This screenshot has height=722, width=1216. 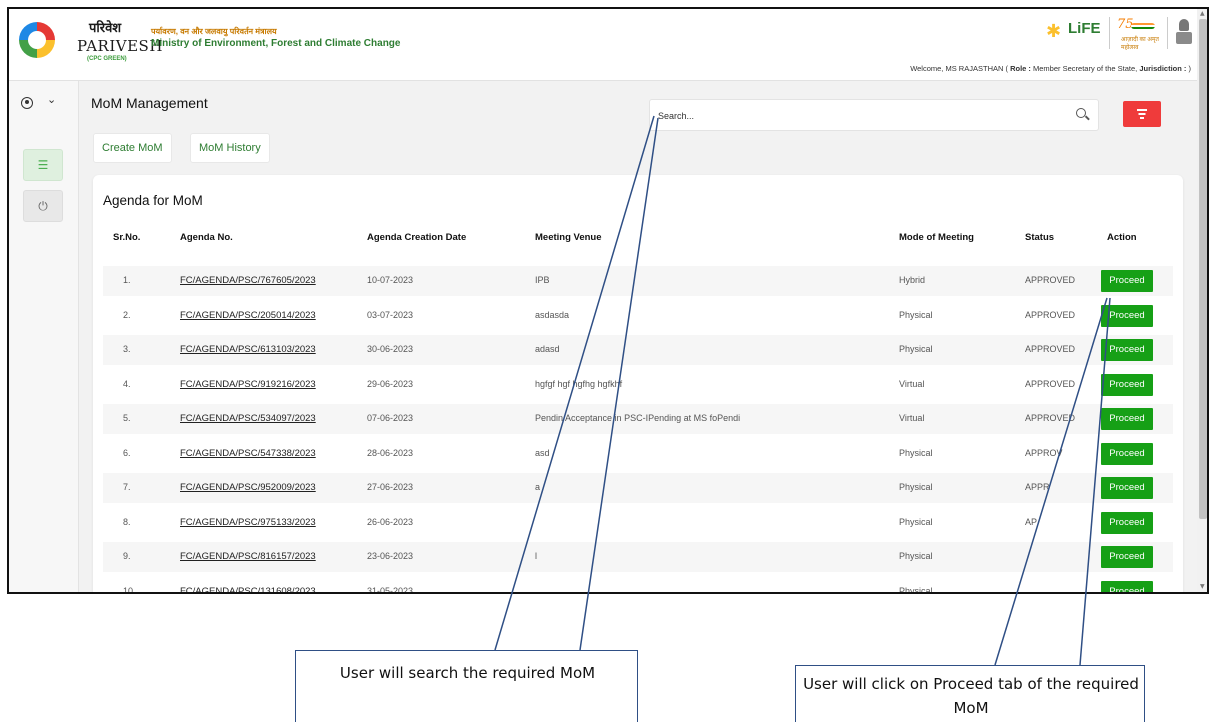 I want to click on cell-venue: adasd, so click(x=547, y=349).